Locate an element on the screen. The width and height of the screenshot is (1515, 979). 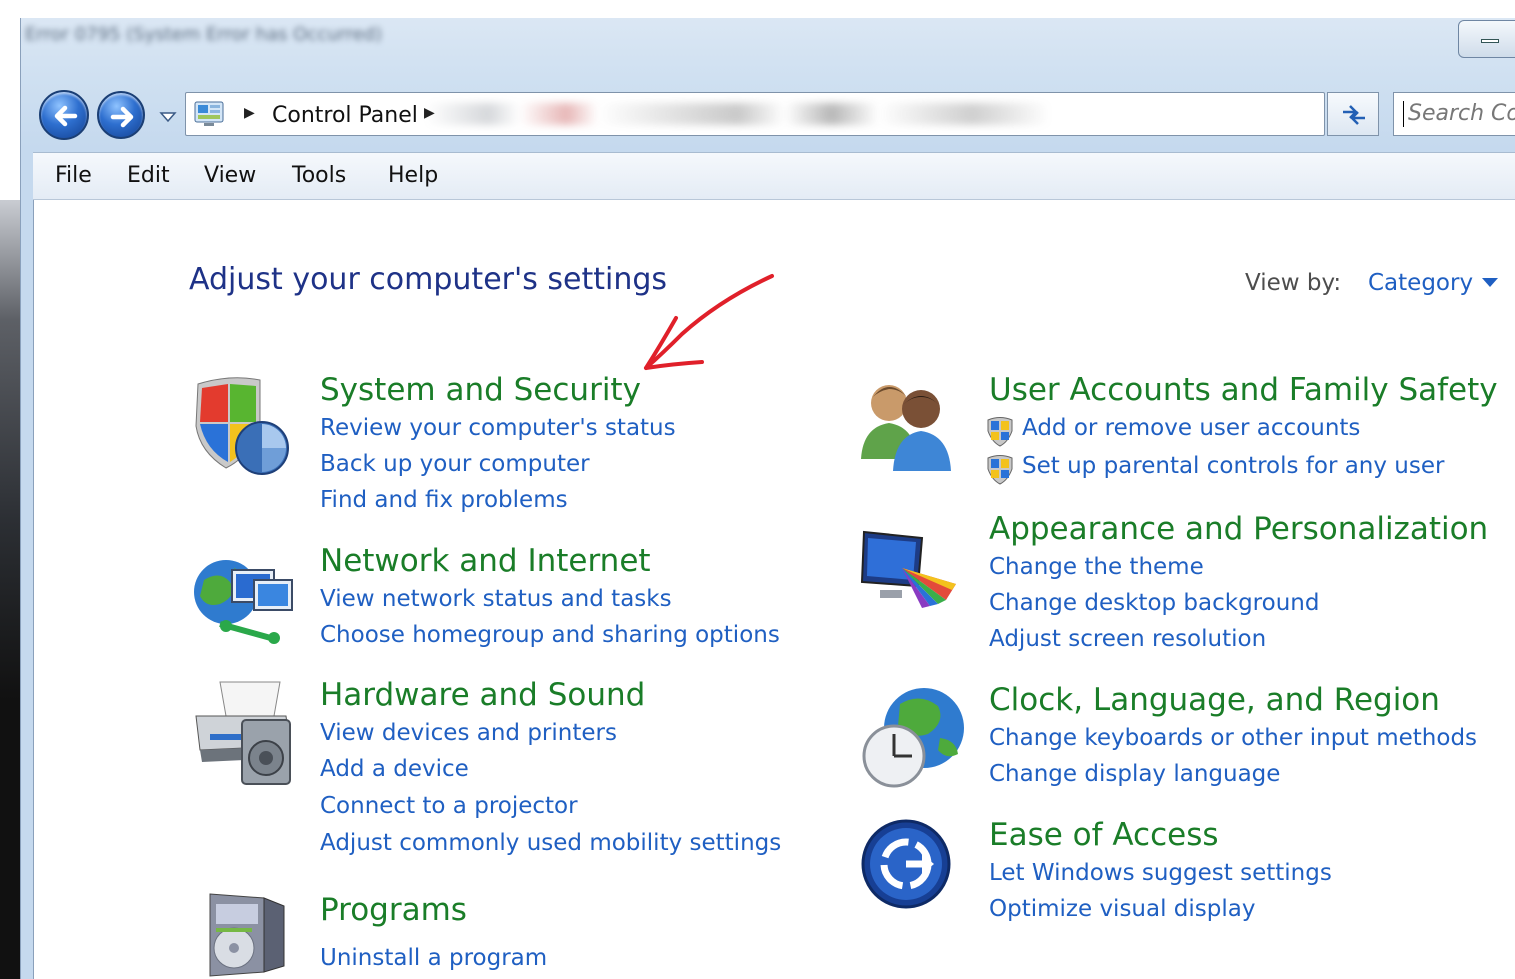
menu-edit: Edit is located at coordinates (148, 175).